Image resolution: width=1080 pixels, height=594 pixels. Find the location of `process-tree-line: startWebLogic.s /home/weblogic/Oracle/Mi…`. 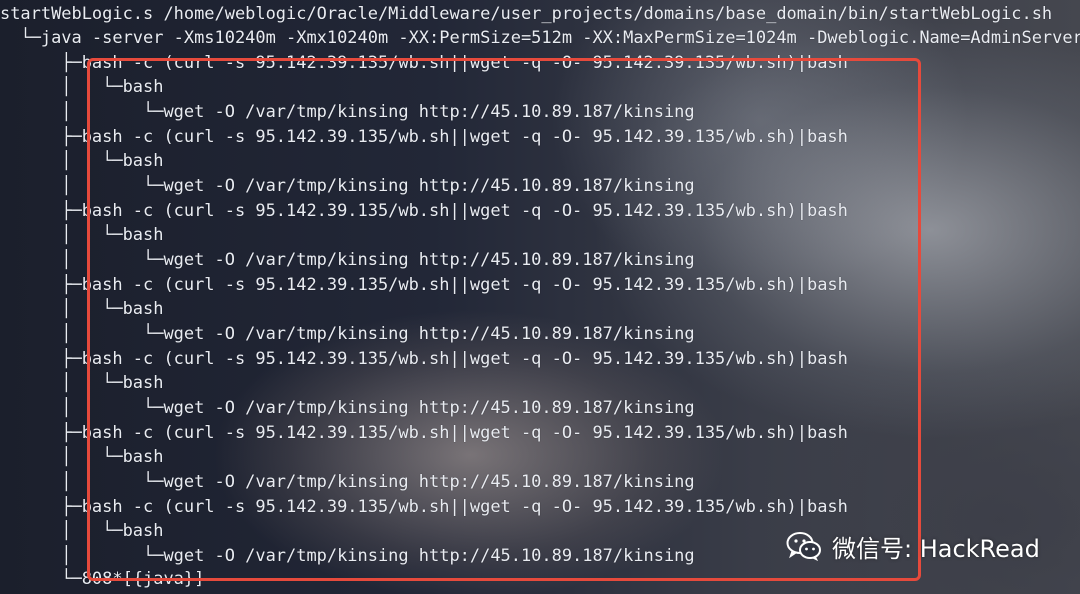

process-tree-line: startWebLogic.s /home/weblogic/Oracle/Mi… is located at coordinates (526, 14).